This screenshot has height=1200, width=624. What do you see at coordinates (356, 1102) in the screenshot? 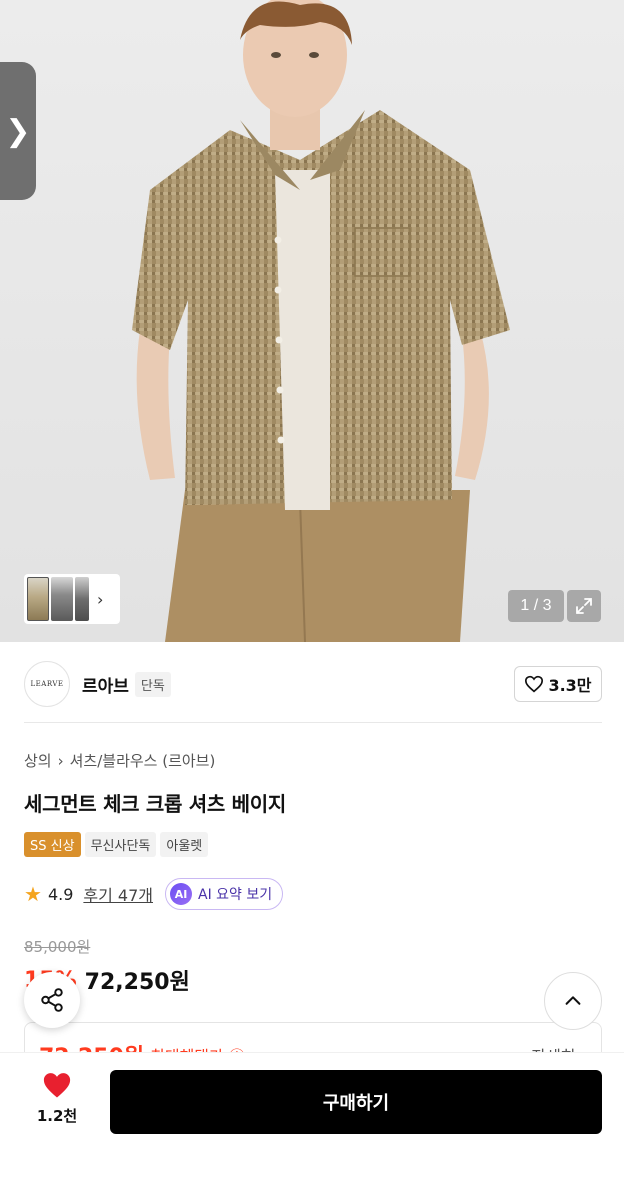
I see `buy-button: 구매하기` at bounding box center [356, 1102].